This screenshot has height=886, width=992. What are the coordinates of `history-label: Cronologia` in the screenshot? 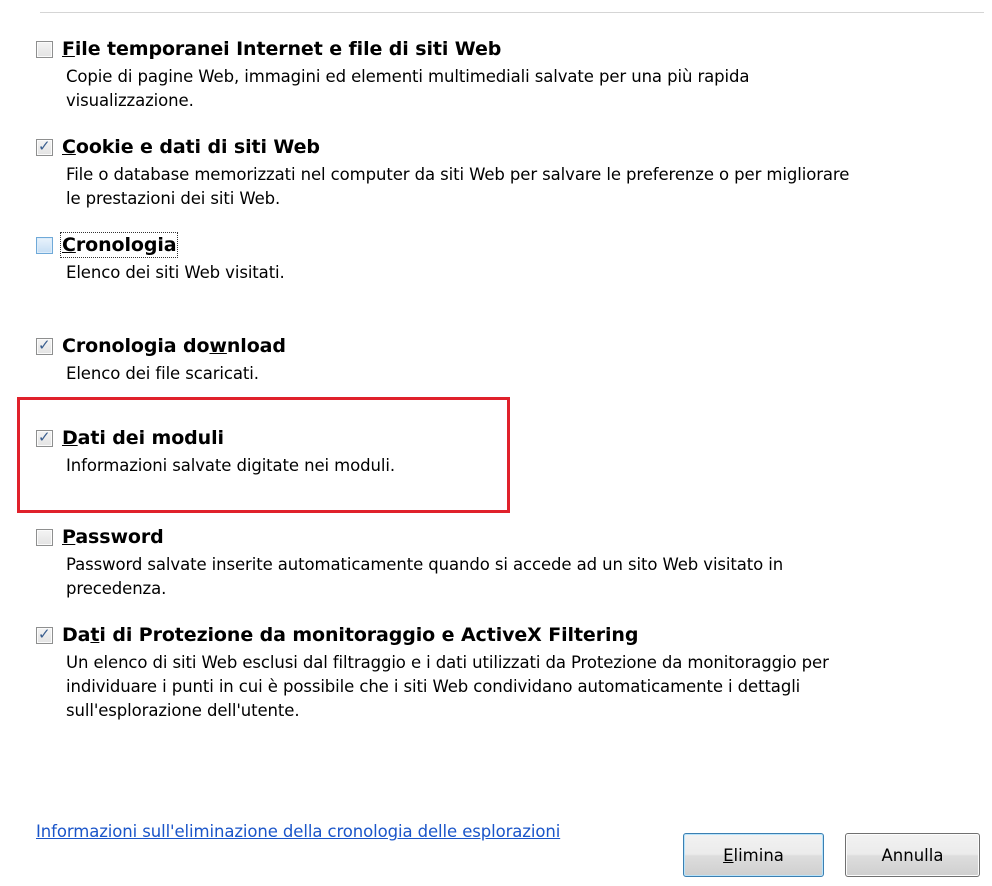 It's located at (119, 245).